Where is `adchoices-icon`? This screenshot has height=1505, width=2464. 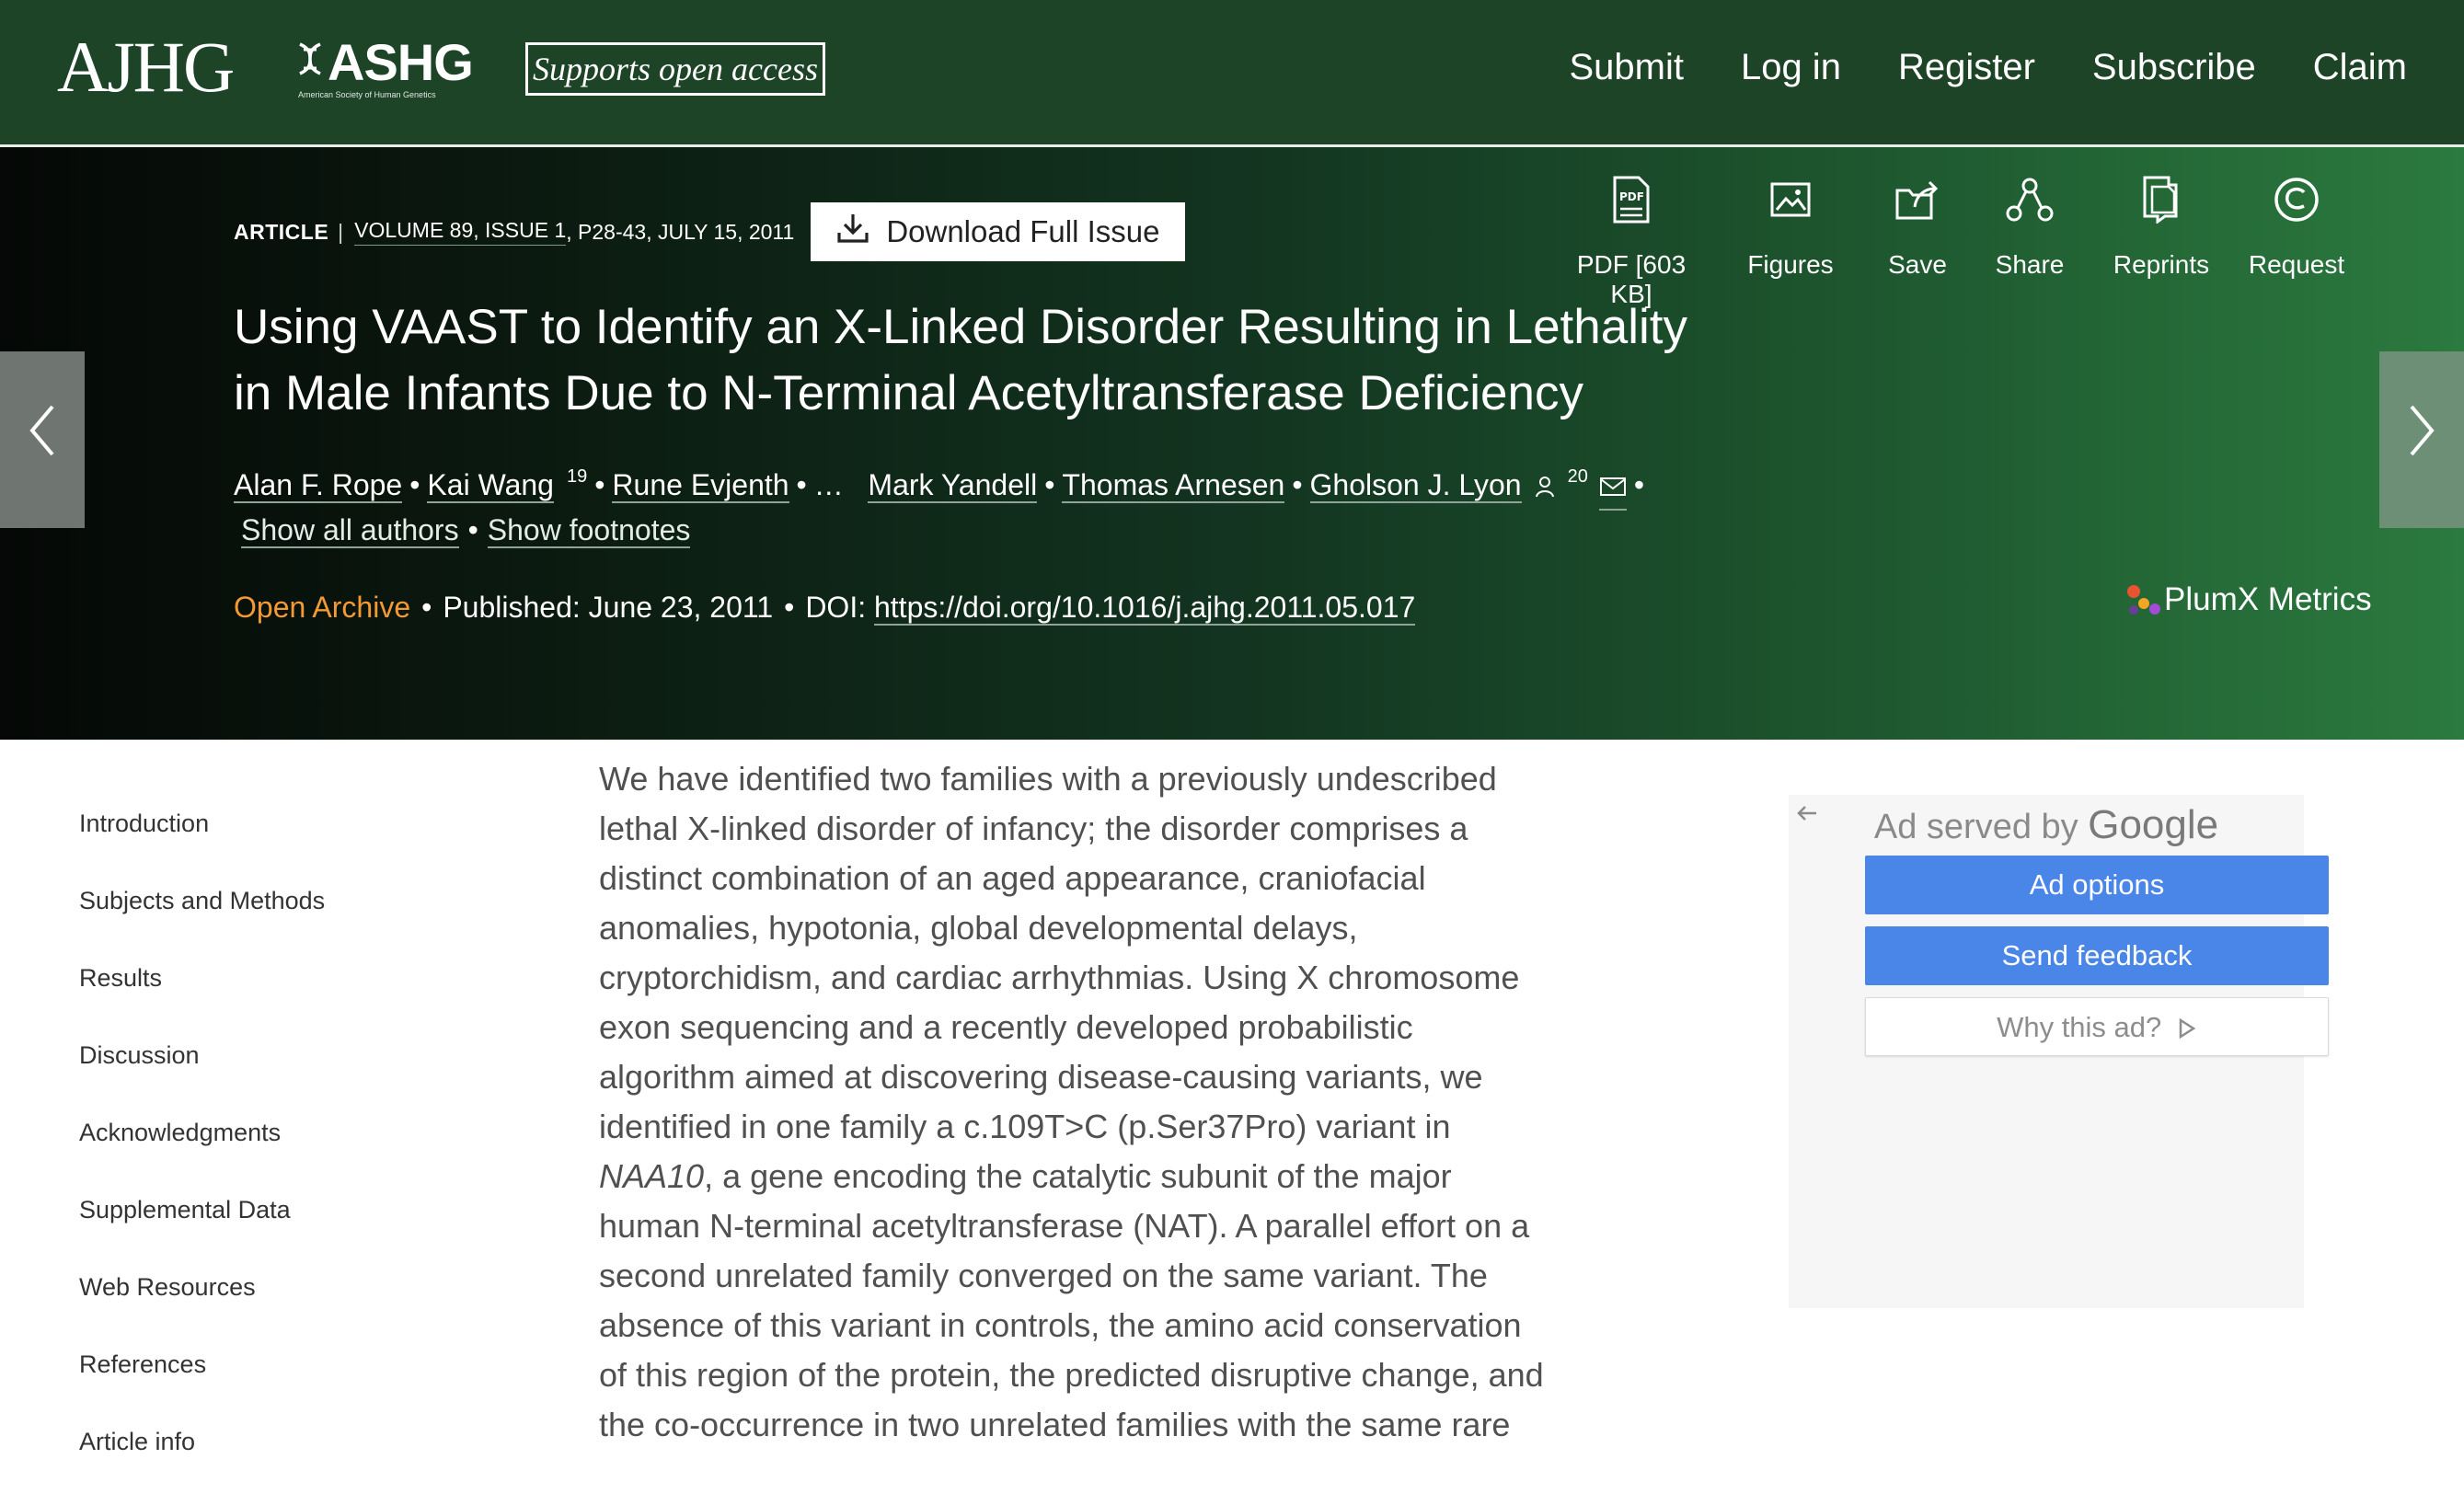
adchoices-icon is located at coordinates (2183, 1027).